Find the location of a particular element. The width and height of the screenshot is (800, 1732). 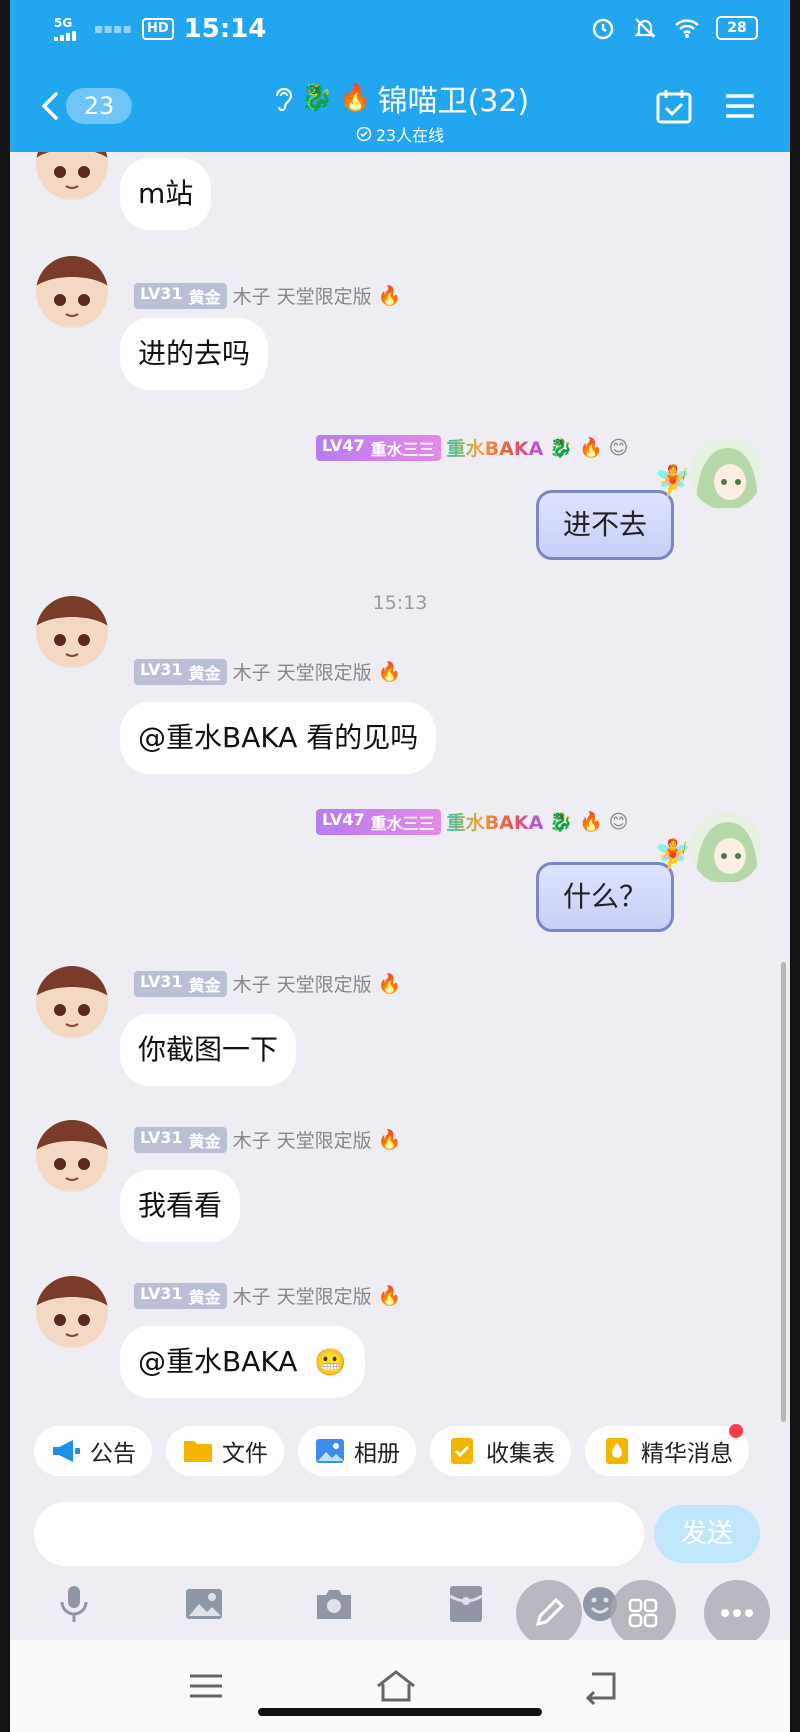

more-dots-icon is located at coordinates (737, 1613).